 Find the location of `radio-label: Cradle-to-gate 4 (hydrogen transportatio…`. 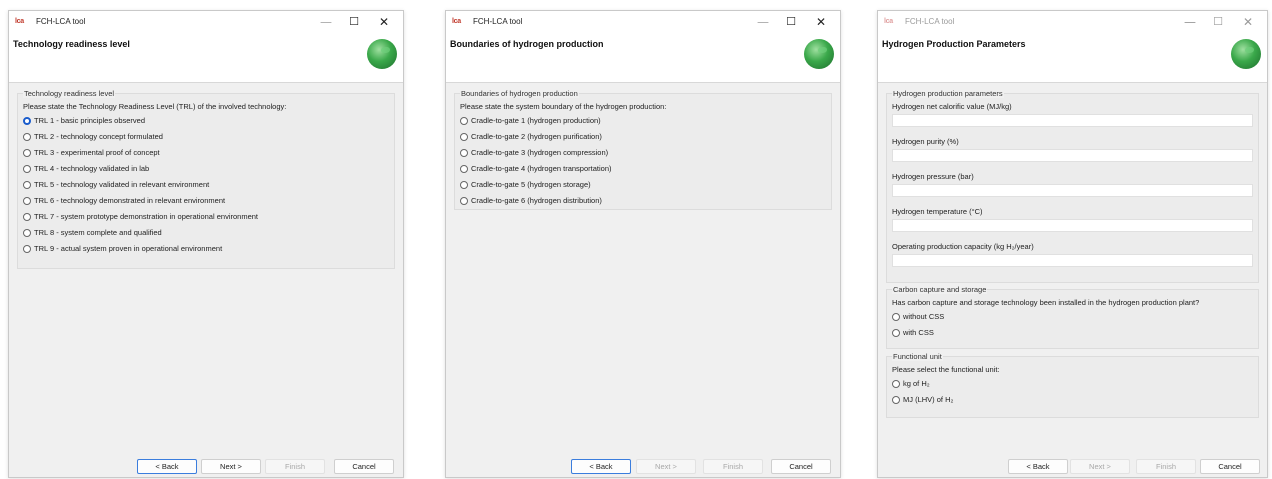

radio-label: Cradle-to-gate 4 (hydrogen transportatio… is located at coordinates (541, 168).